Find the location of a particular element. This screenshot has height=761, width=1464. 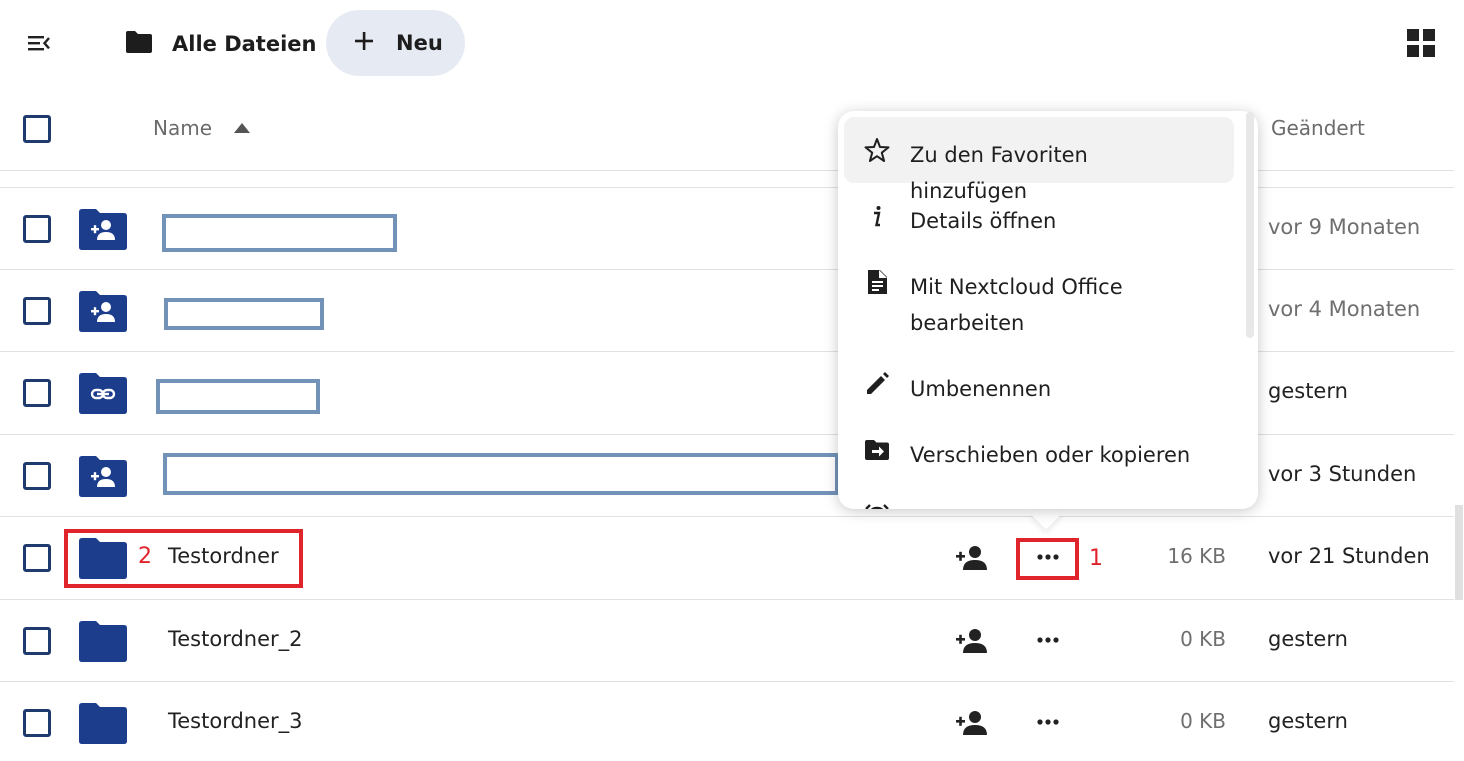

menu-item-rename: Umbenennen is located at coordinates (1039, 384).